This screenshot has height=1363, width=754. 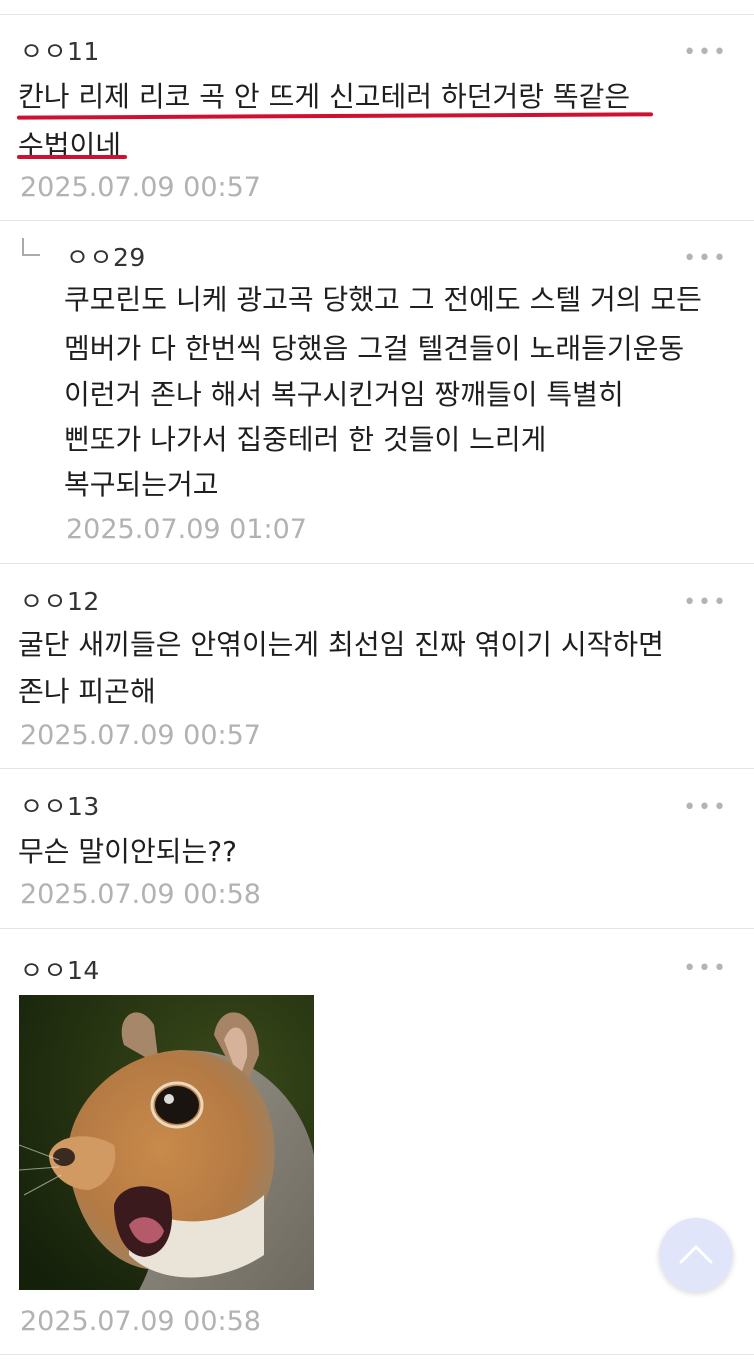 What do you see at coordinates (72, 157) in the screenshot?
I see `red-underline-mark` at bounding box center [72, 157].